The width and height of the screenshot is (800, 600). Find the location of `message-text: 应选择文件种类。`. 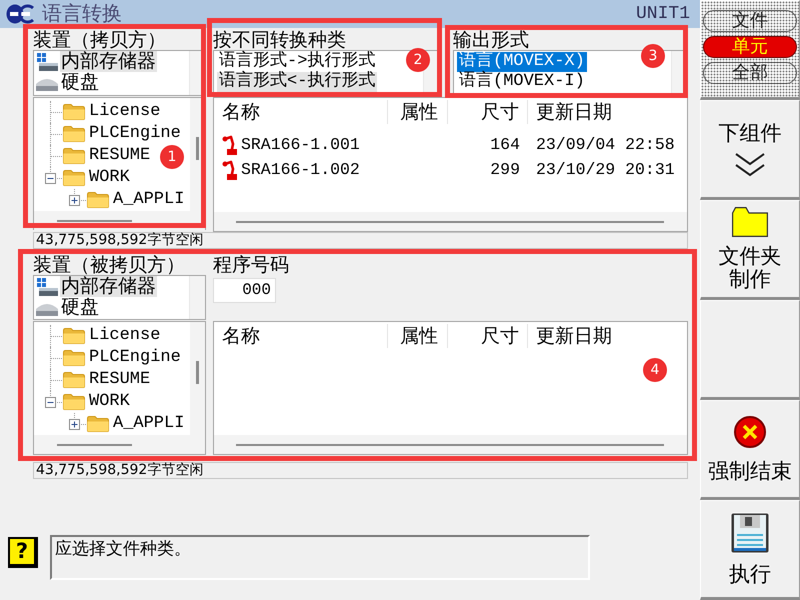

message-text: 应选择文件种类。 is located at coordinates (320, 557).